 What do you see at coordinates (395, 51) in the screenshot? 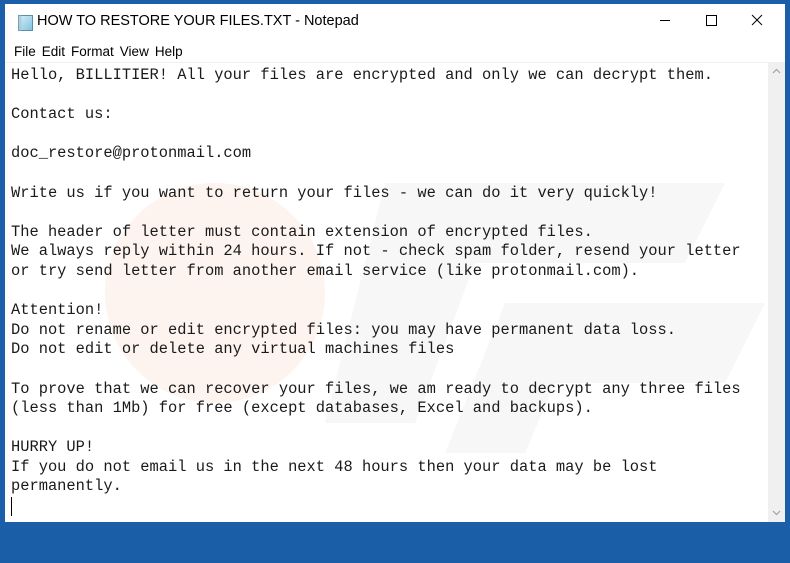
I see `menu-bar: File Edit Format View Help` at bounding box center [395, 51].